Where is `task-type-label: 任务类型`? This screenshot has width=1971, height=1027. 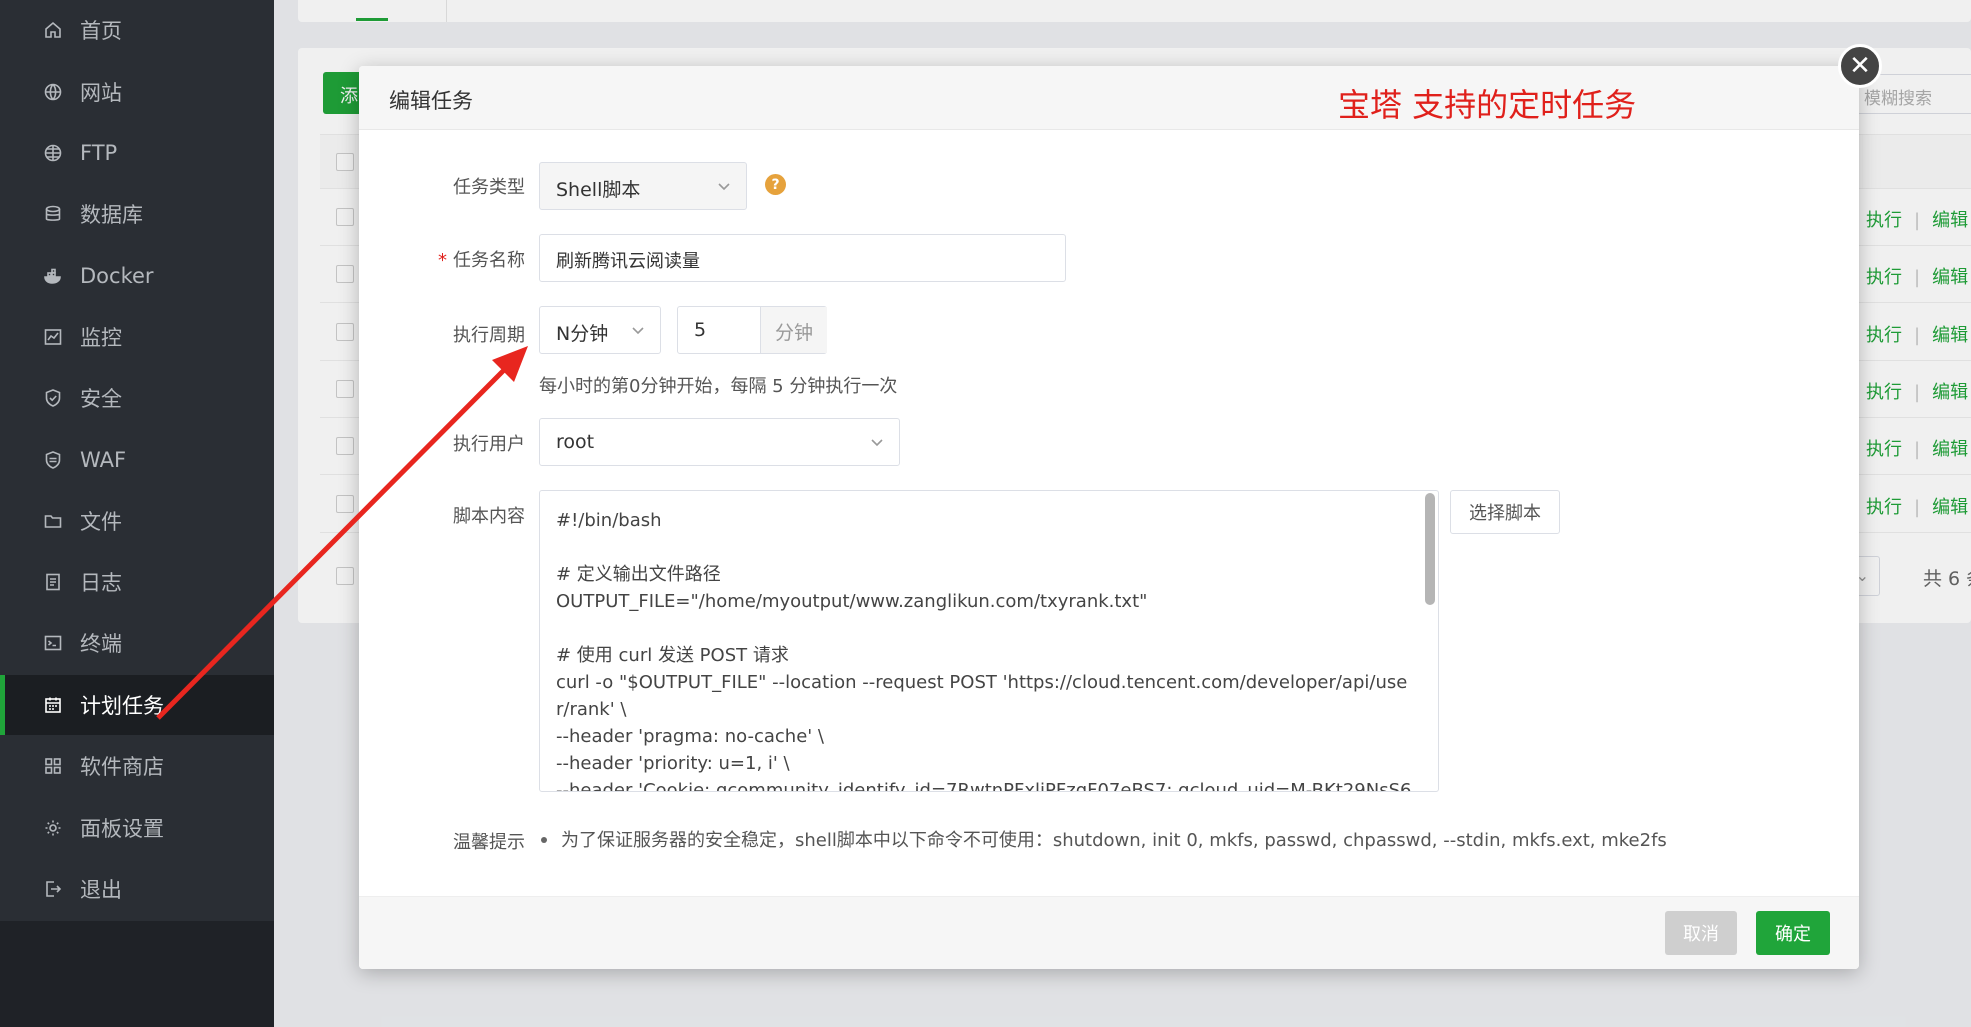
task-type-label: 任务类型 is located at coordinates (489, 187).